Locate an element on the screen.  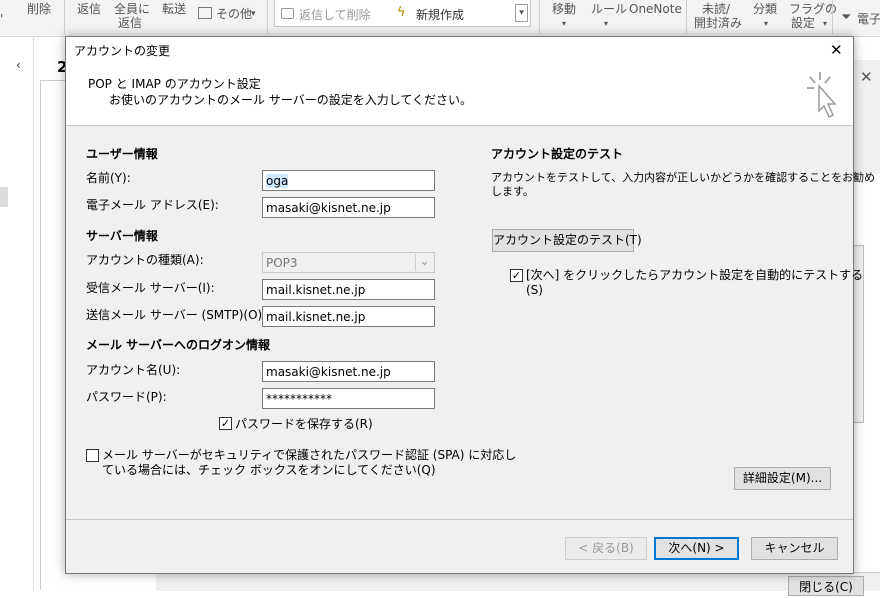
flag-button: フラグの 設定 is located at coordinates (813, 16).